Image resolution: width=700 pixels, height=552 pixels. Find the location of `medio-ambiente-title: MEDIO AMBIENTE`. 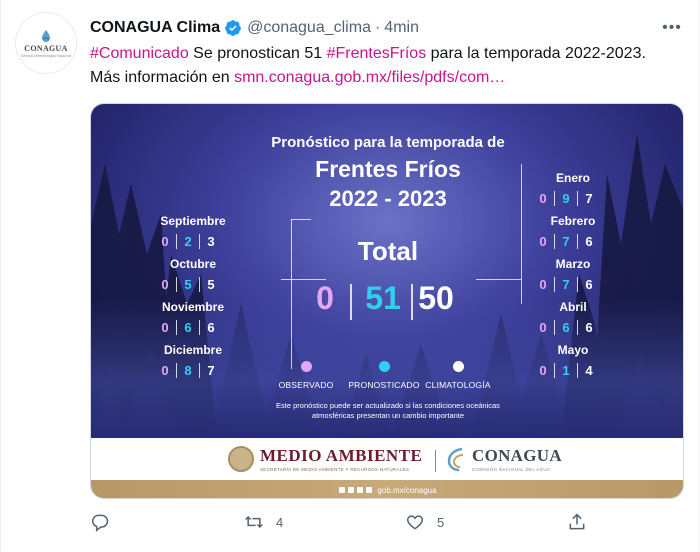

medio-ambiente-title: MEDIO AMBIENTE is located at coordinates (341, 455).